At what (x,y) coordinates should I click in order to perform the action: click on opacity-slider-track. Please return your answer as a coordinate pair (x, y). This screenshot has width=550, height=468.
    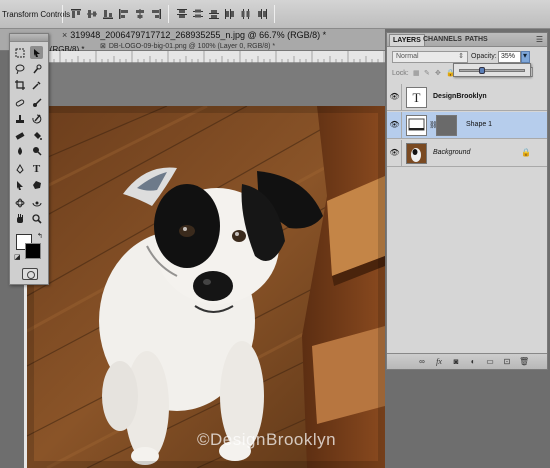
    Looking at the image, I should click on (492, 70).